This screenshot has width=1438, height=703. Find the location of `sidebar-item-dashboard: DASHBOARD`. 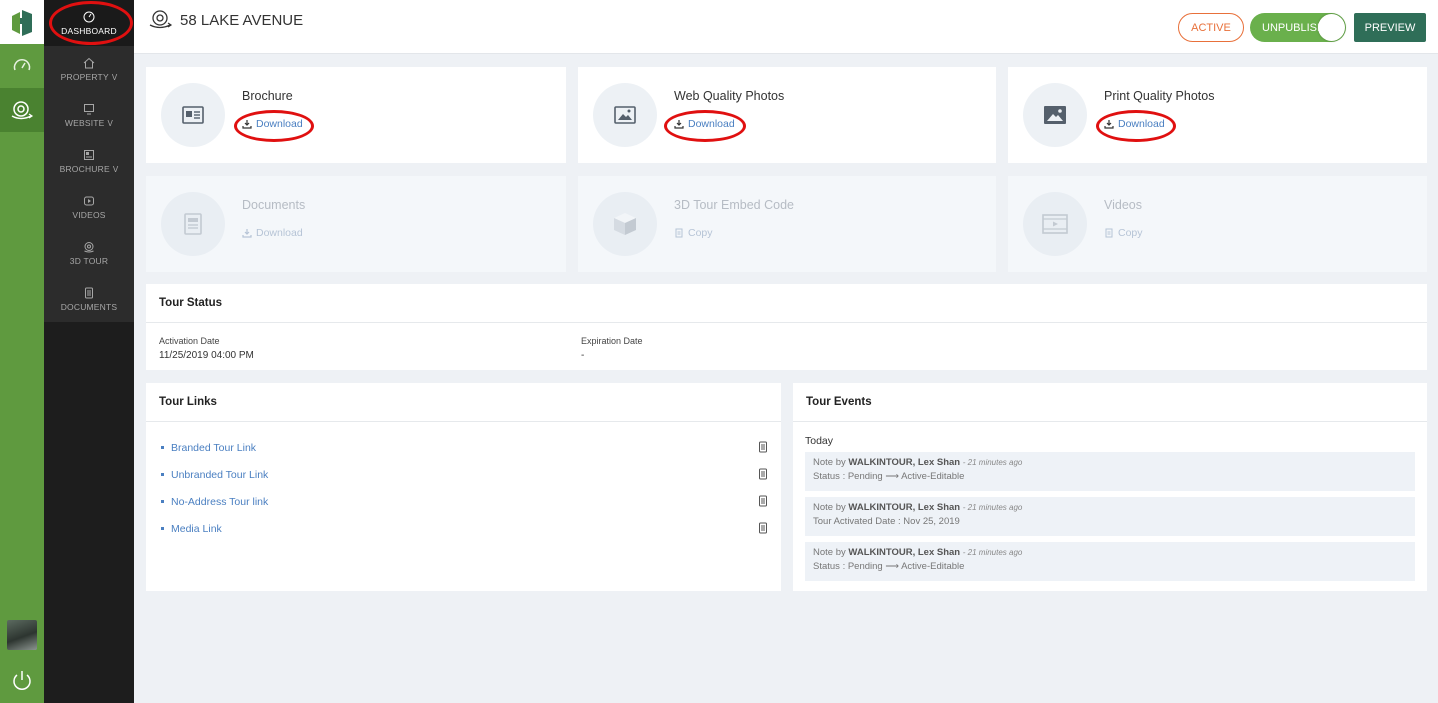

sidebar-item-dashboard: DASHBOARD is located at coordinates (89, 23).